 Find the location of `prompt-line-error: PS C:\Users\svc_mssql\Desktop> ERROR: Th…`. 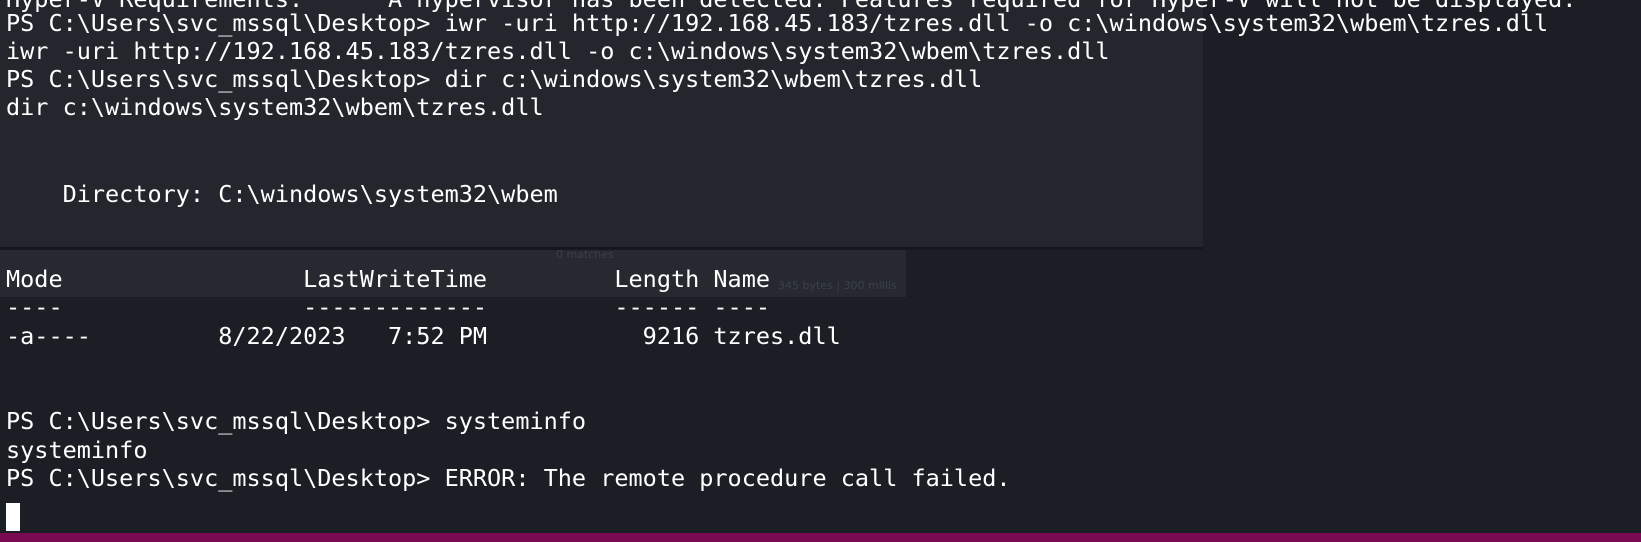

prompt-line-error: PS C:\Users\svc_mssql\Desktop> ERROR: Th… is located at coordinates (508, 478).